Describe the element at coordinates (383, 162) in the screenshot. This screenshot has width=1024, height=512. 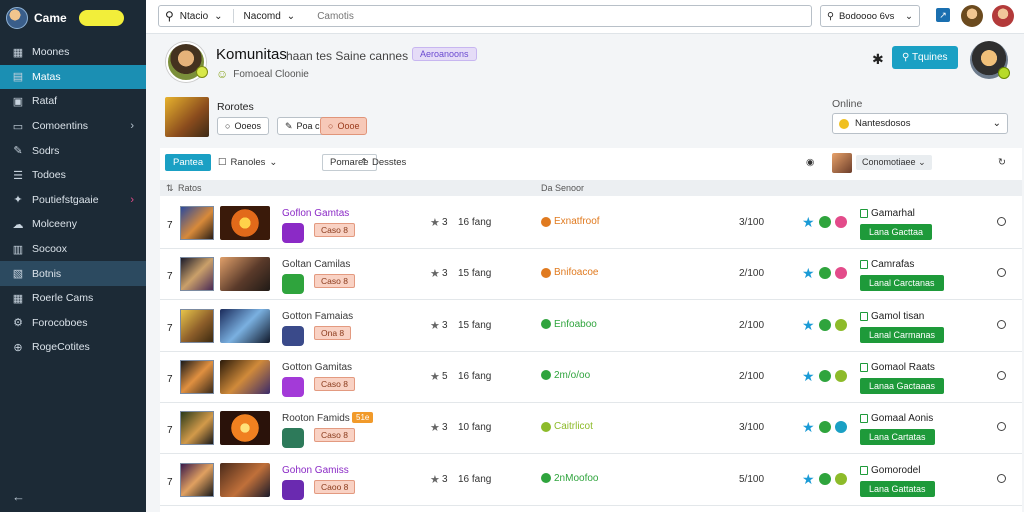
I see `toolbar-sort: ⇡ Desstes` at that location.